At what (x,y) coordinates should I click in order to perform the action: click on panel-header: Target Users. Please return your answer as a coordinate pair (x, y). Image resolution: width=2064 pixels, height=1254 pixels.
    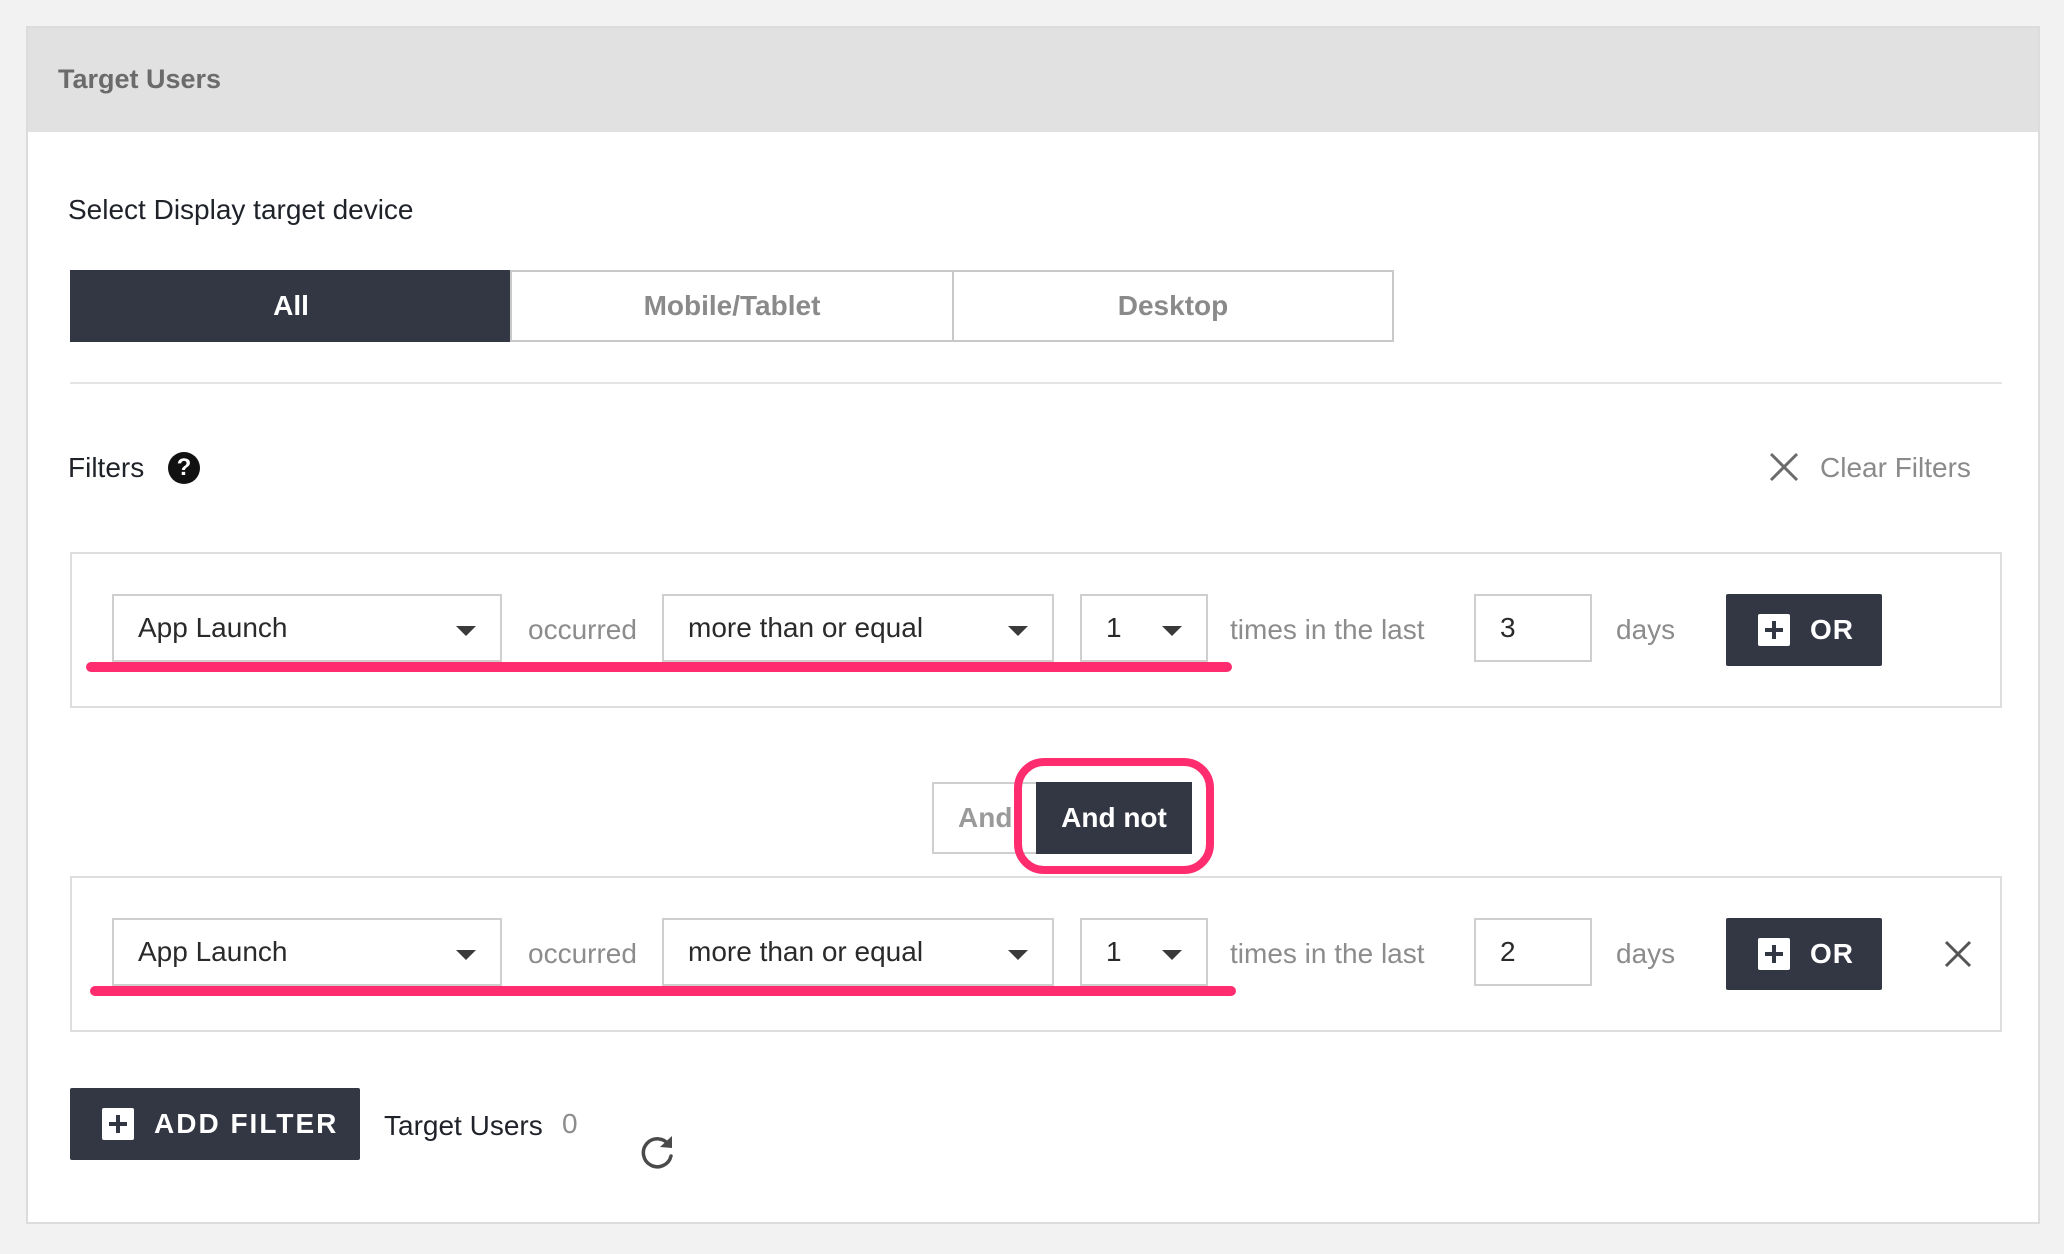
    Looking at the image, I should click on (1033, 80).